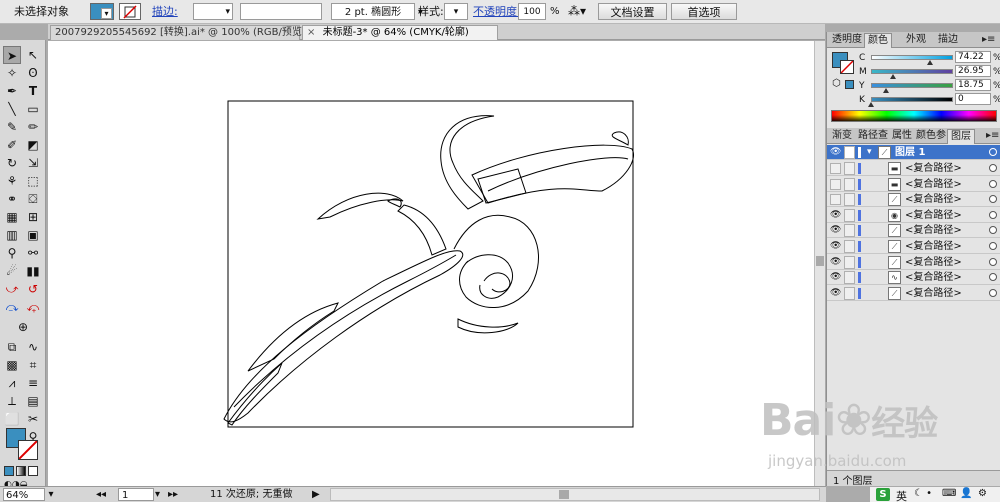  Describe the element at coordinates (12, 347) in the screenshot. I see `artboard-tool-icon: ⧉` at that location.